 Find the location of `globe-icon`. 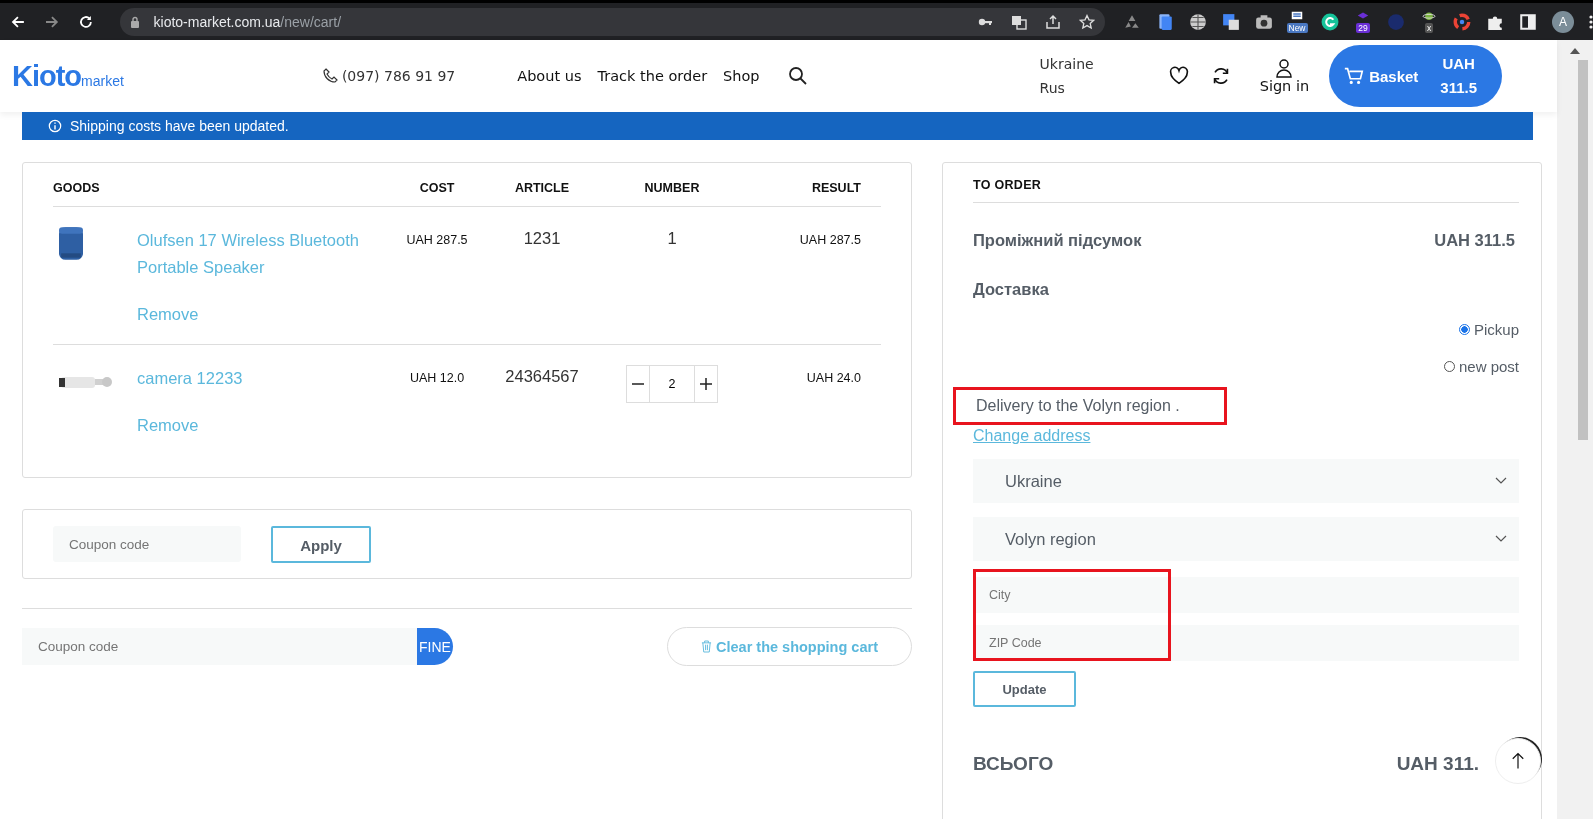

globe-icon is located at coordinates (1198, 21).